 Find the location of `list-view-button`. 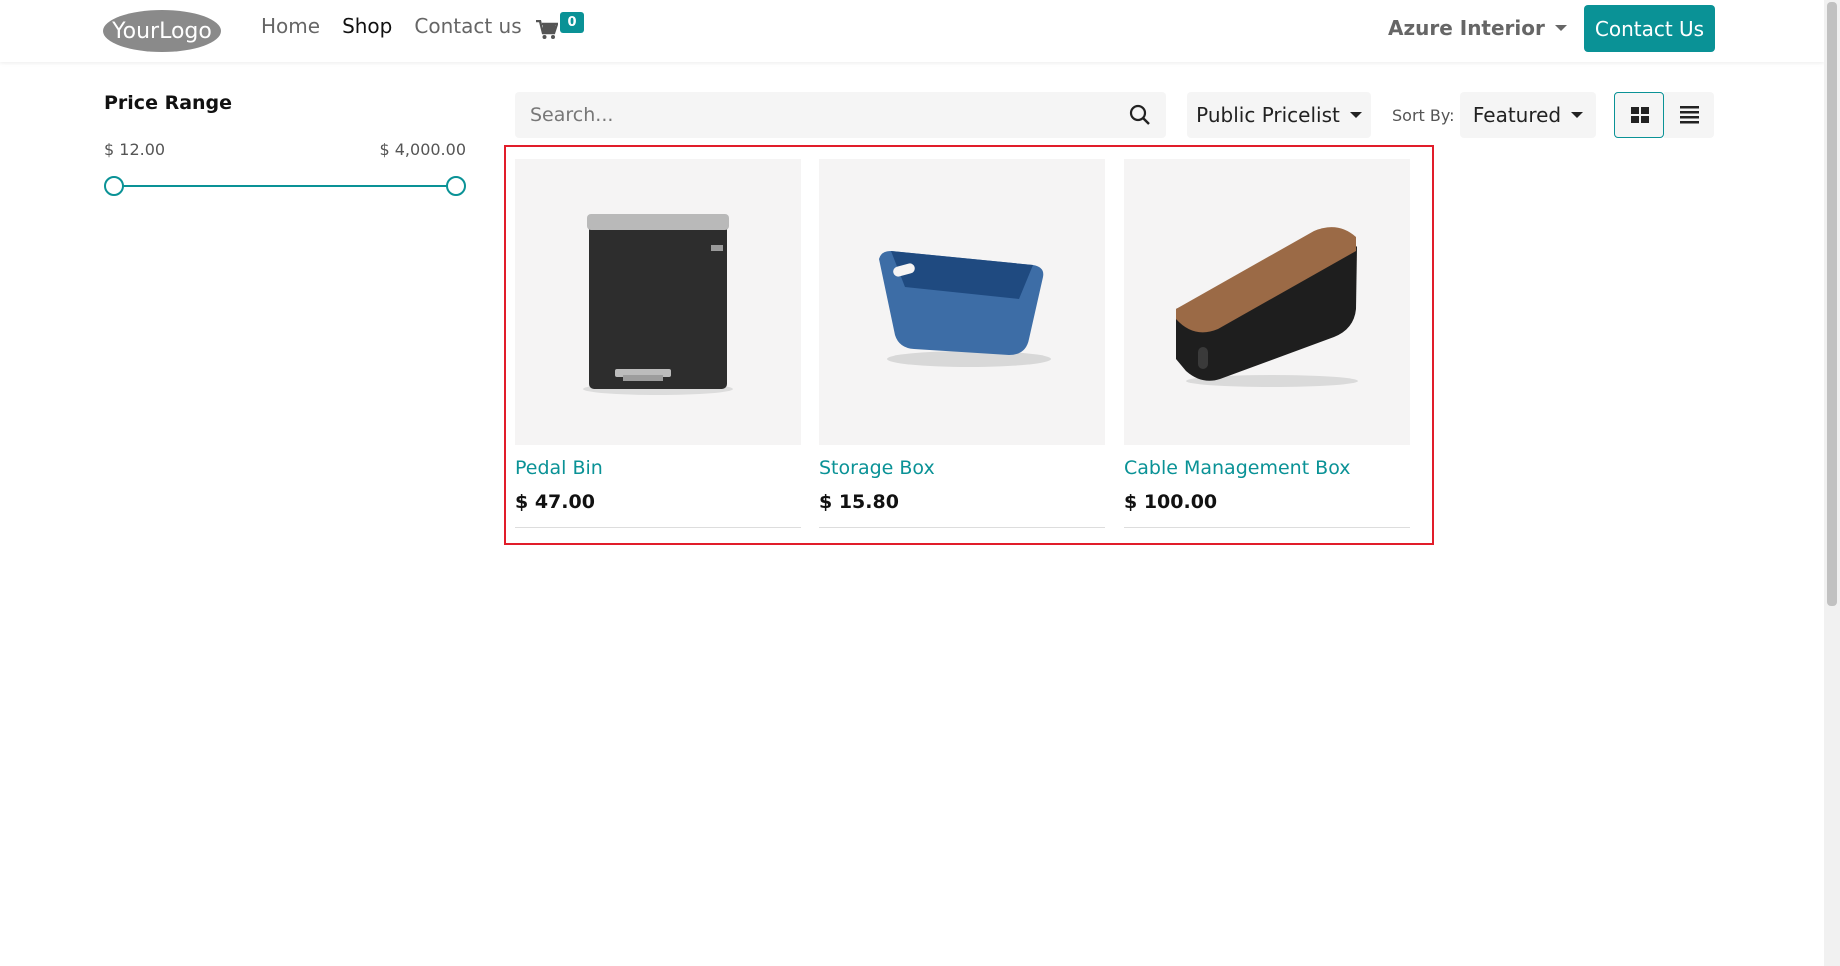

list-view-button is located at coordinates (1689, 115).